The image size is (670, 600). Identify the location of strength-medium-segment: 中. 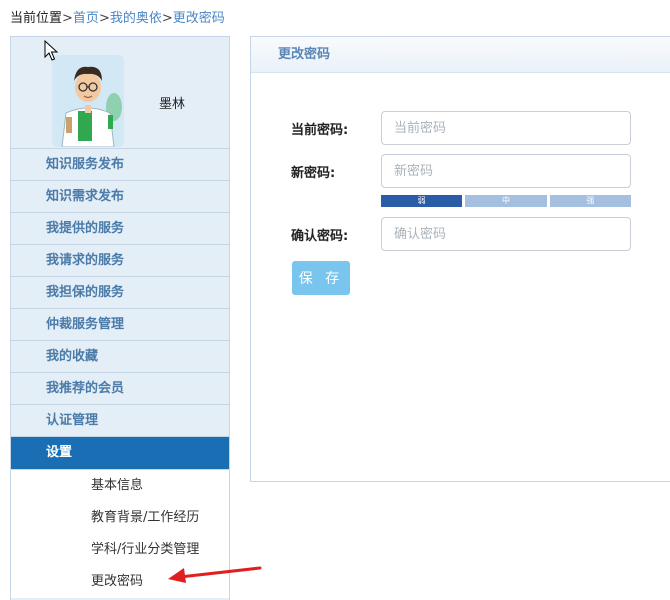
(506, 201).